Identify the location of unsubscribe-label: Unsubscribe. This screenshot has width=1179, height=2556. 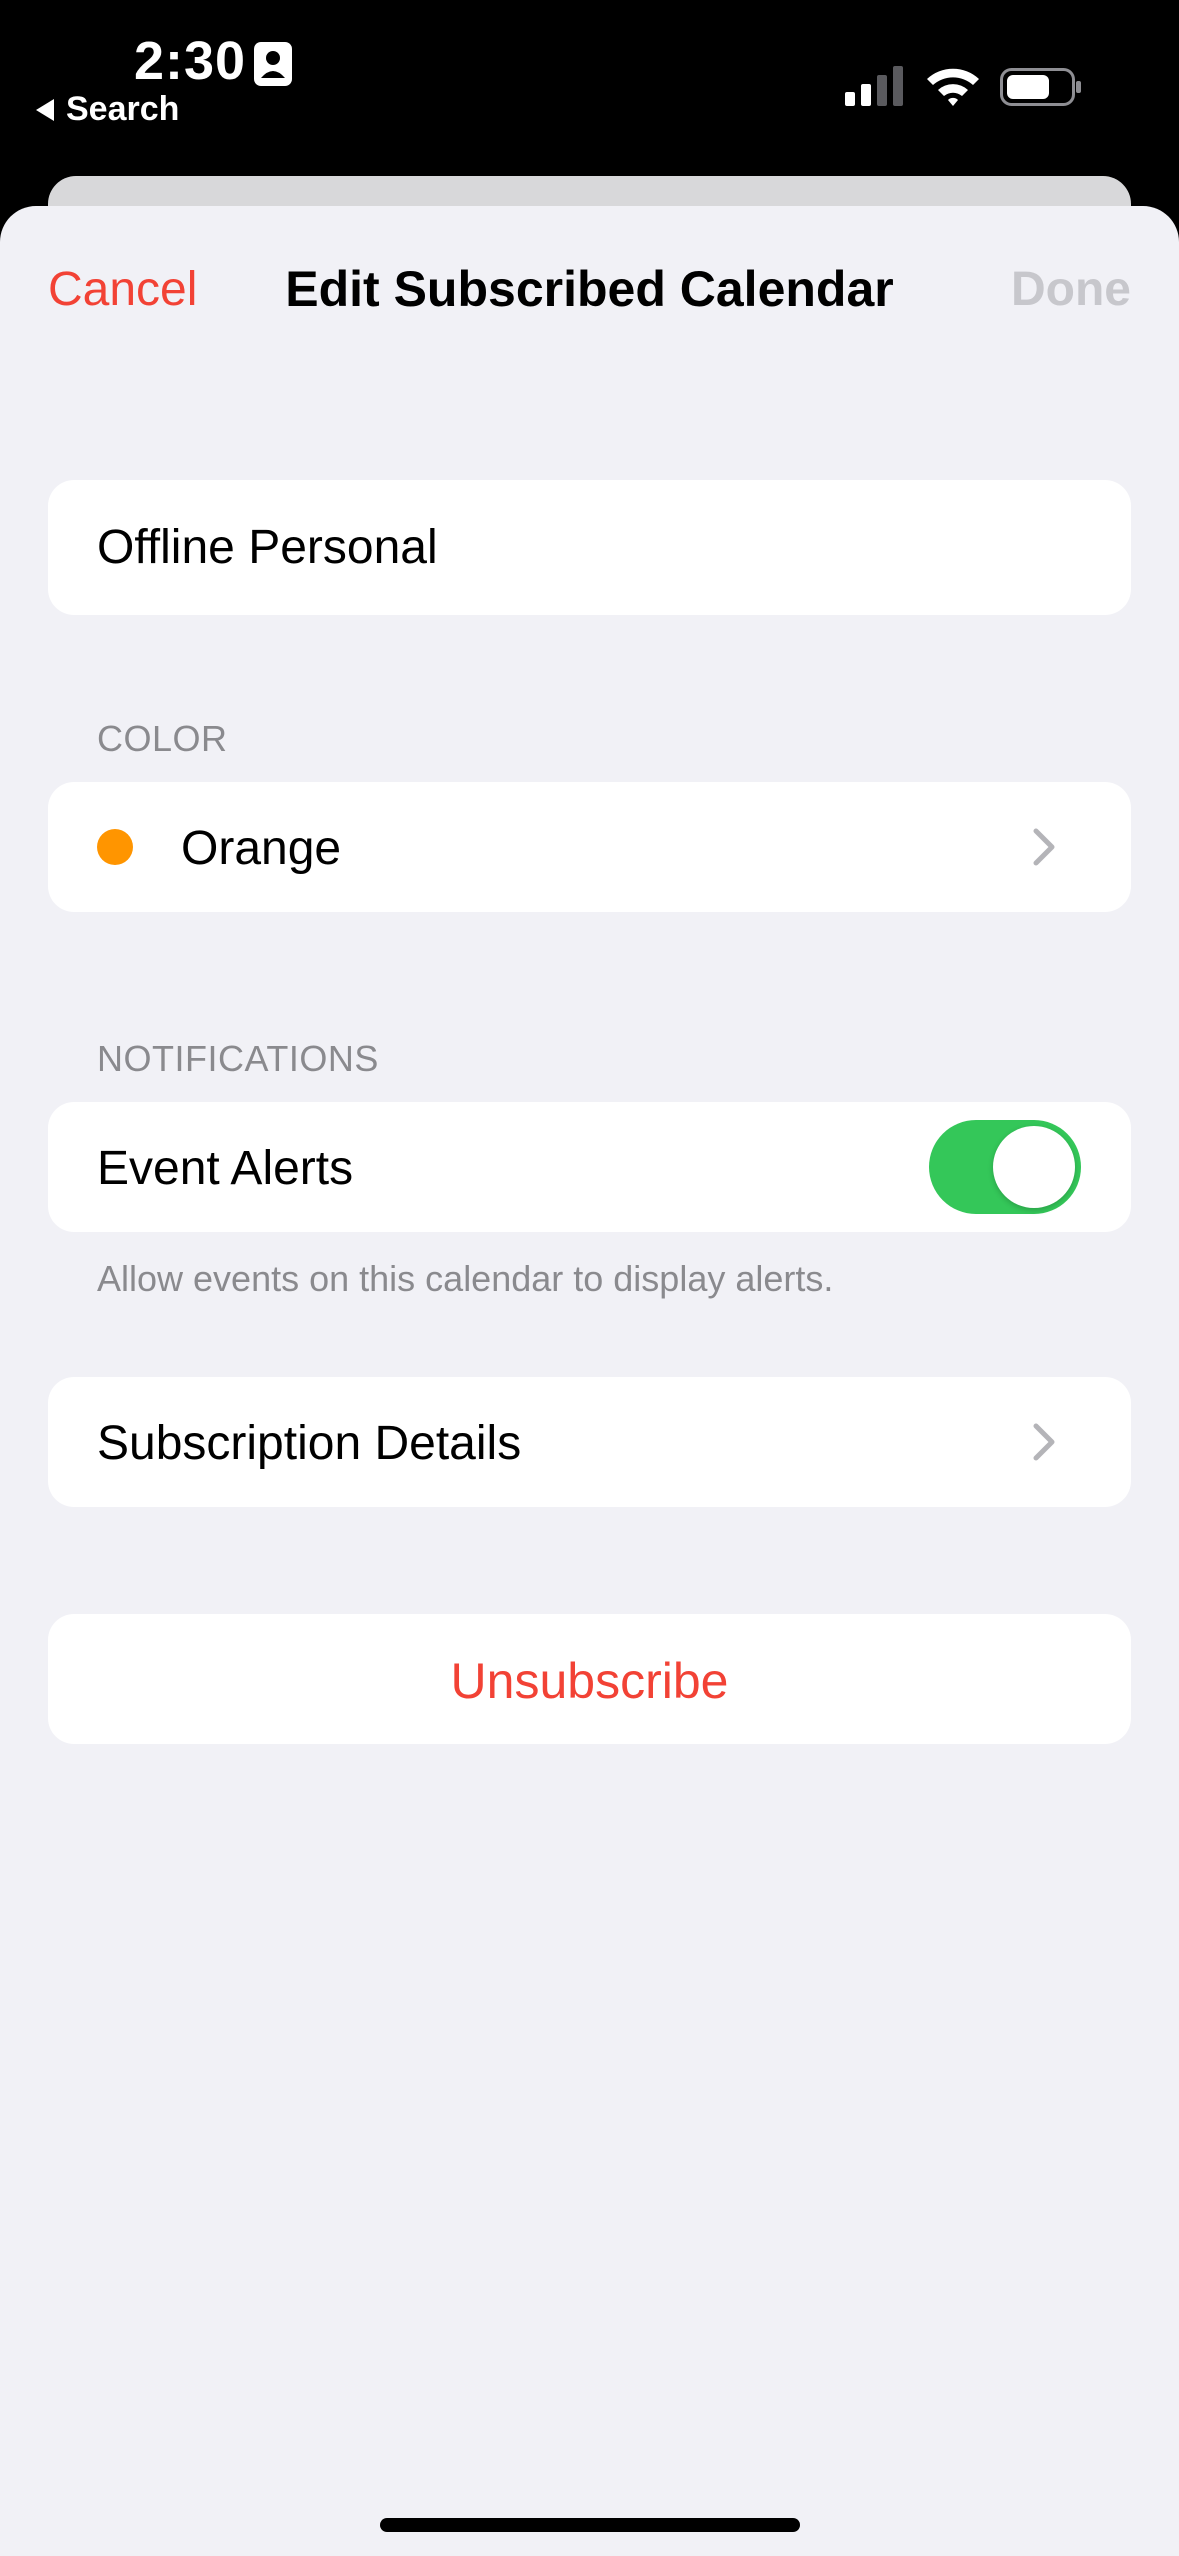
(589, 1681).